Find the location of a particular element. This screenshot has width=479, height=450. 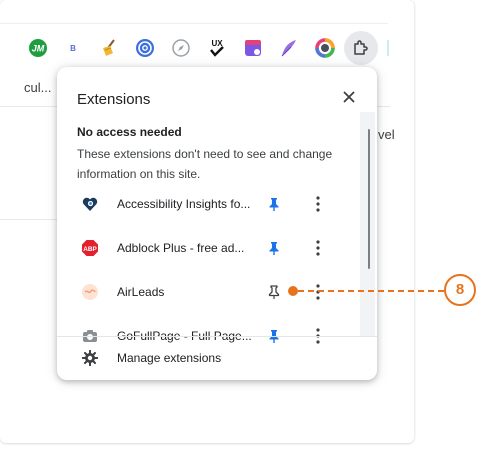

close-button is located at coordinates (349, 97).